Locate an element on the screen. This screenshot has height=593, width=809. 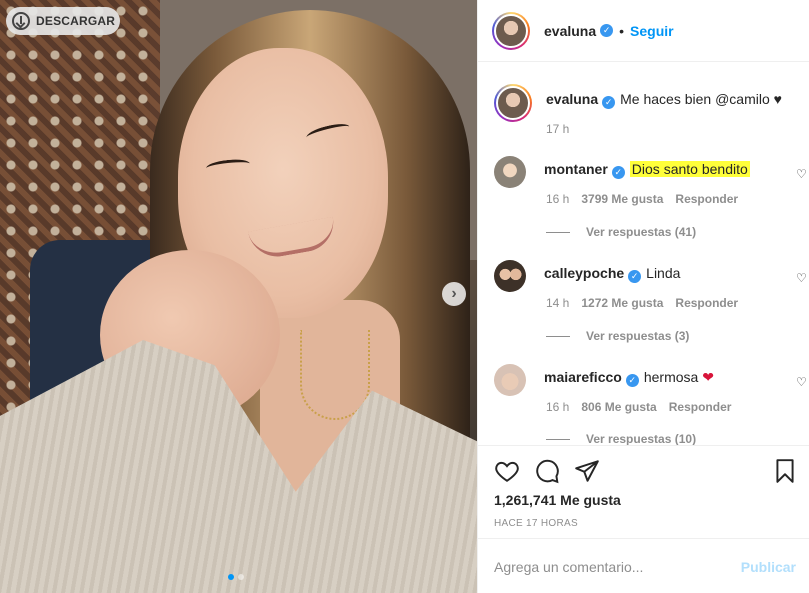
view-replies-label: Ver respuestas (41) is located at coordinates (641, 232).